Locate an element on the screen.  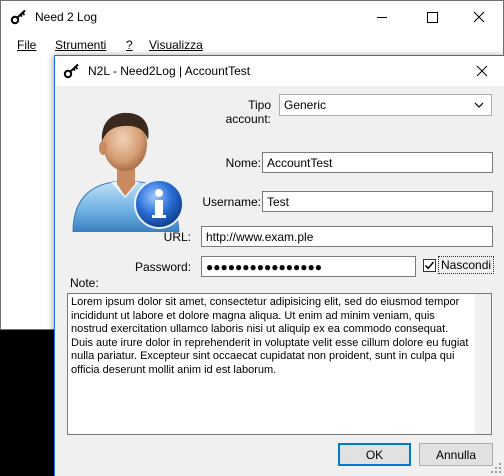
menu-visualizza: Visualizza is located at coordinates (176, 45).